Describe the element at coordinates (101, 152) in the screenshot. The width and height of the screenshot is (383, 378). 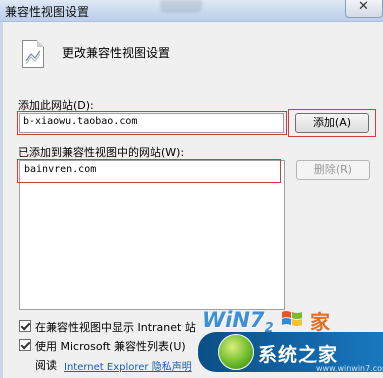
I see `added-sites-label: 已添加到兼容性视图中的网站(W):` at that location.